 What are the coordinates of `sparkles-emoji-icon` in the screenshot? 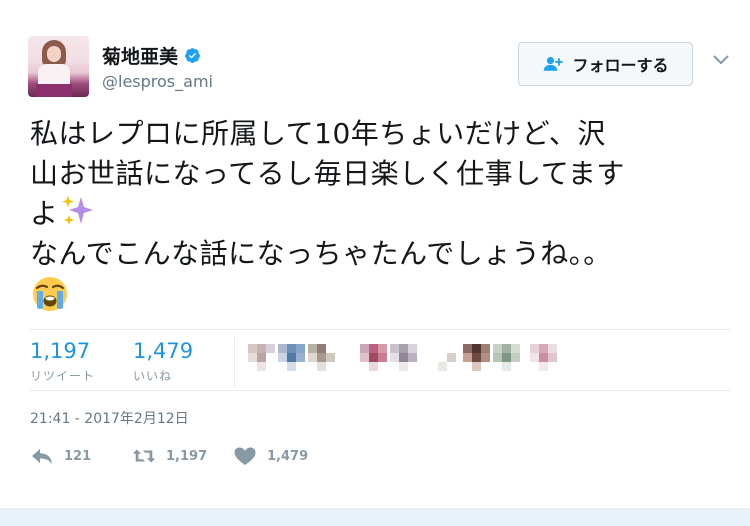 It's located at (77, 210).